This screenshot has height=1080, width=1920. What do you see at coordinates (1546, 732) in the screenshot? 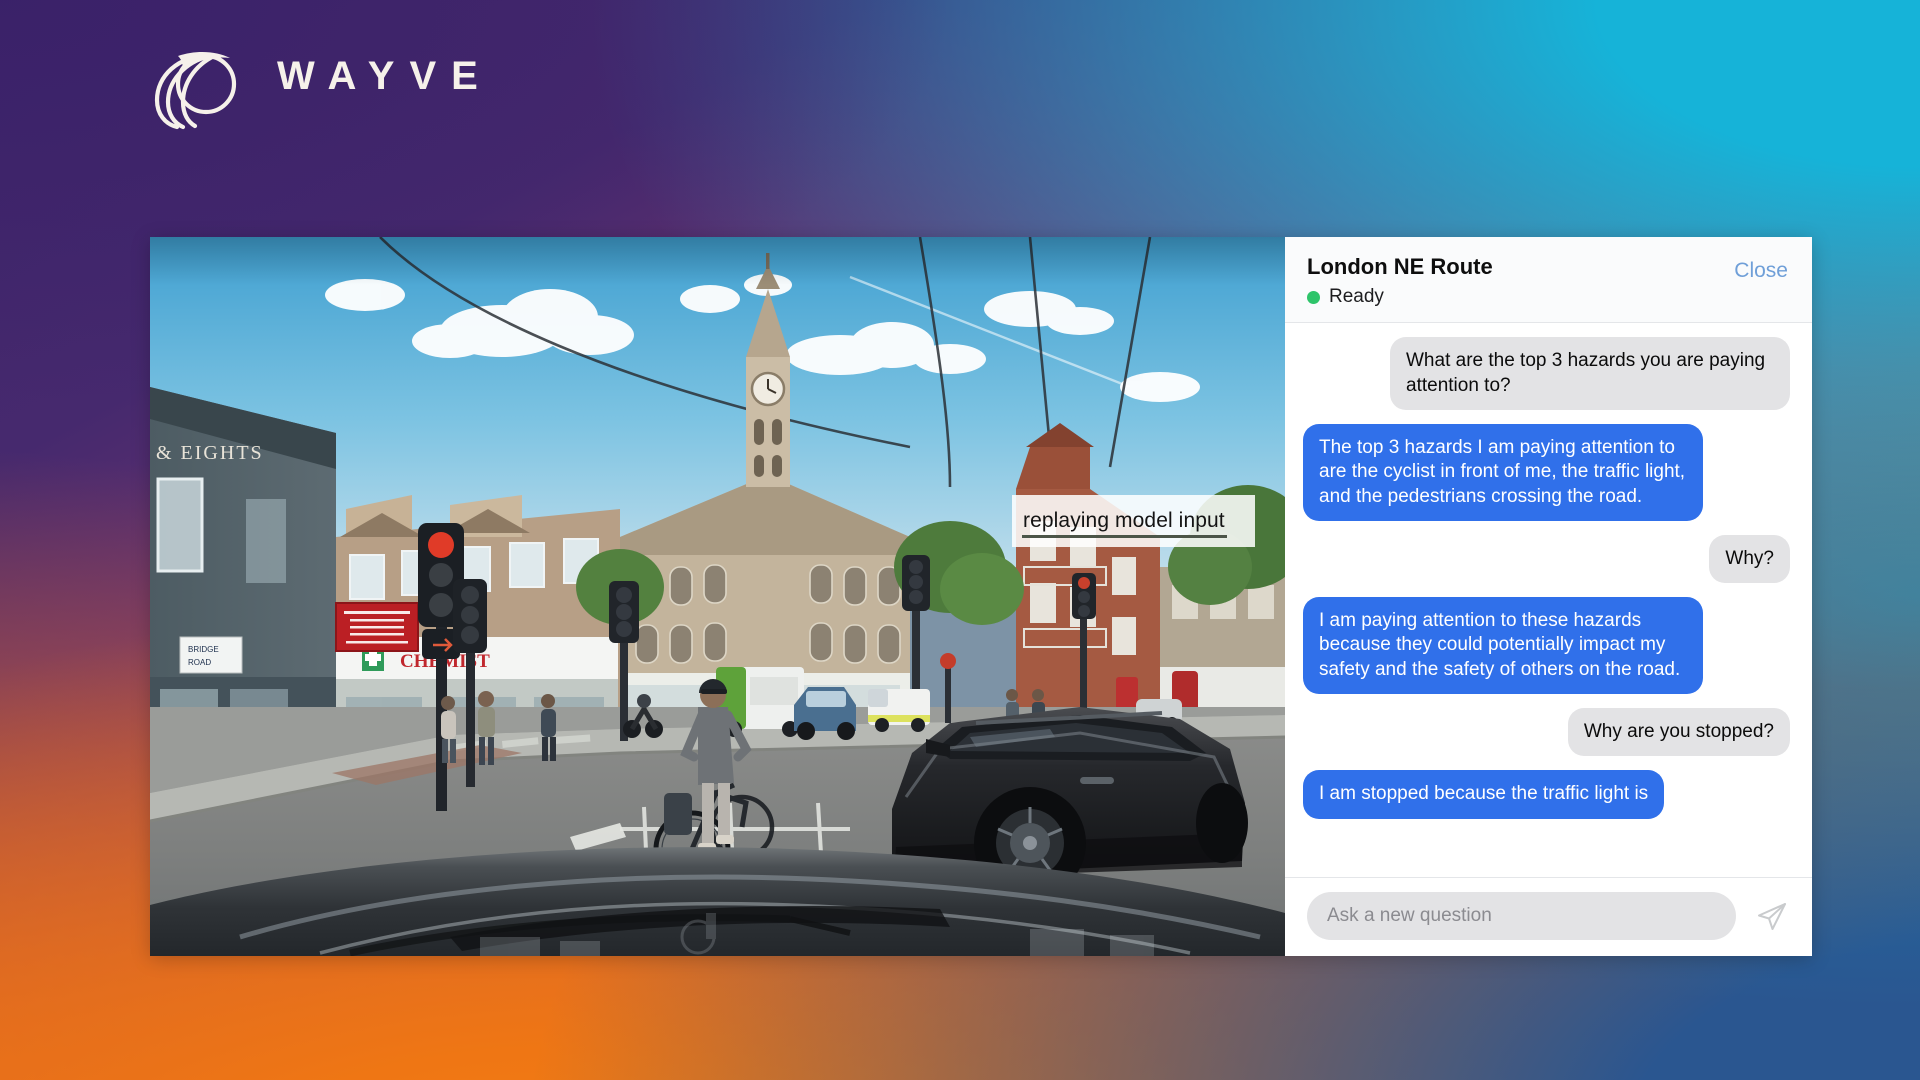
I see `chat-message-row: Why are you stopped?` at bounding box center [1546, 732].